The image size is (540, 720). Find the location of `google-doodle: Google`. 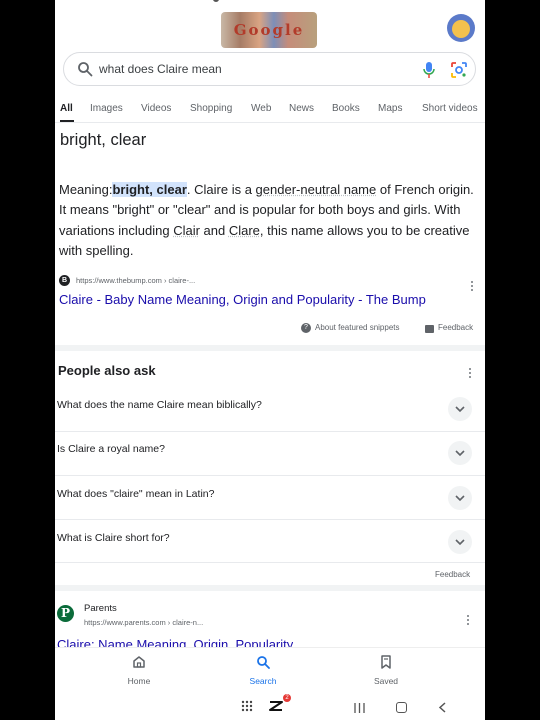

google-doodle: Google is located at coordinates (269, 30).